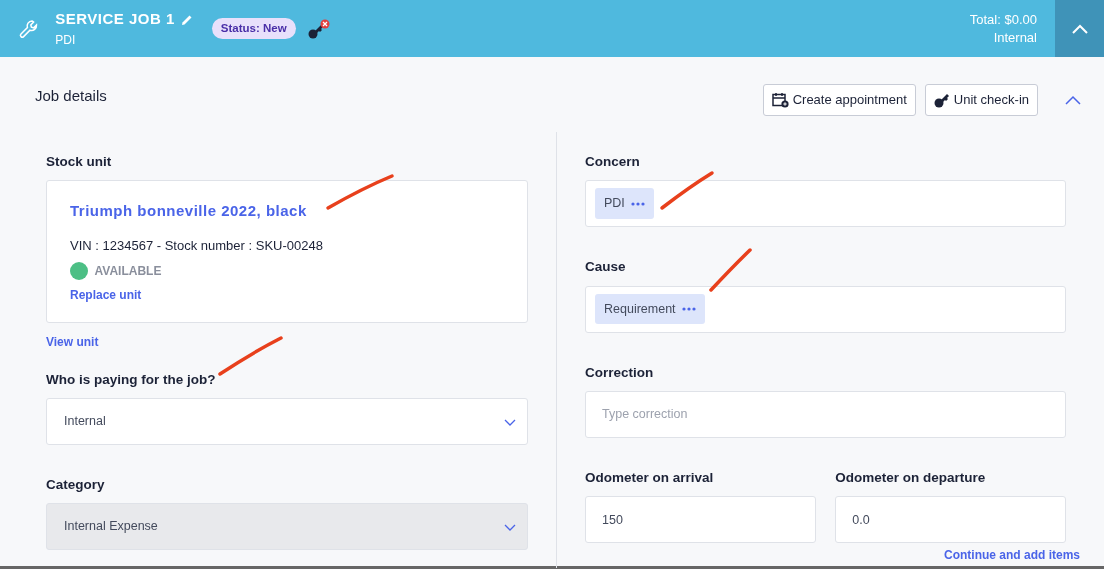 Image resolution: width=1104 pixels, height=569 pixels. Describe the element at coordinates (197, 245) in the screenshot. I see `unit-details: VIN : 1234567 - Stock number : SKU-00248` at that location.